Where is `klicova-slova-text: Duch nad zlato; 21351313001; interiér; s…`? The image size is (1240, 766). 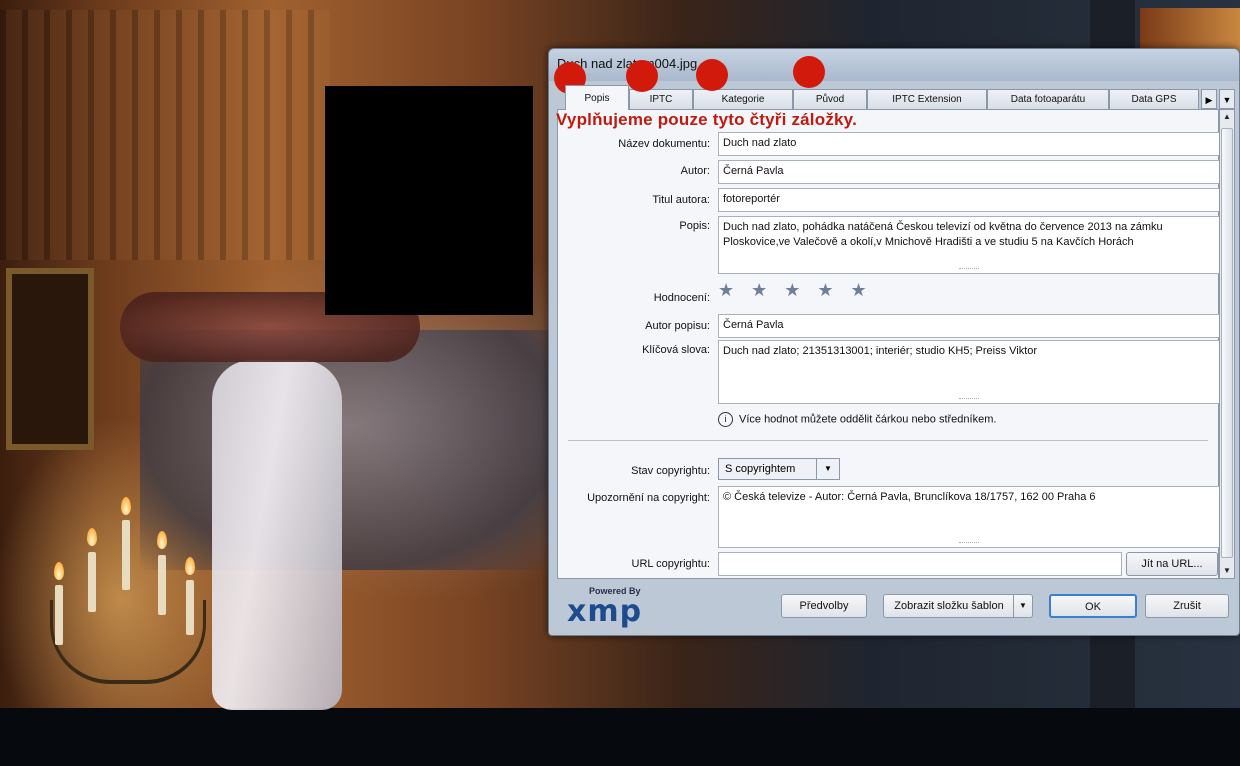 klicova-slova-text: Duch nad zlato; 21351313001; interiér; s… is located at coordinates (880, 351).